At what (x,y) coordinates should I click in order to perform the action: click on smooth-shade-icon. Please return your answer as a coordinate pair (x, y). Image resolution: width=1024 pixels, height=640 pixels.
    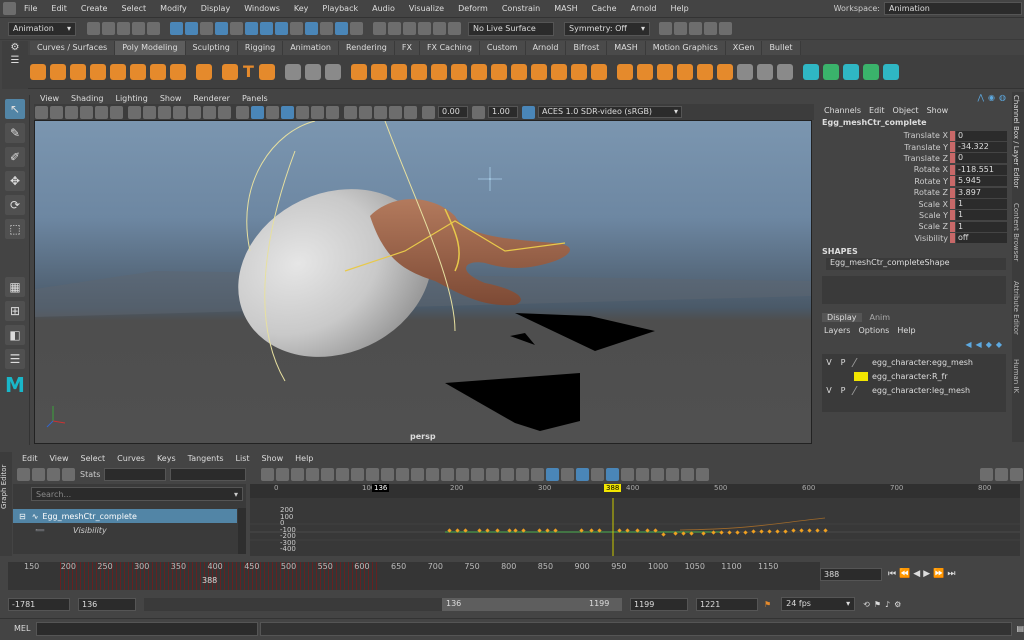
    Looking at the image, I should click on (257, 112).